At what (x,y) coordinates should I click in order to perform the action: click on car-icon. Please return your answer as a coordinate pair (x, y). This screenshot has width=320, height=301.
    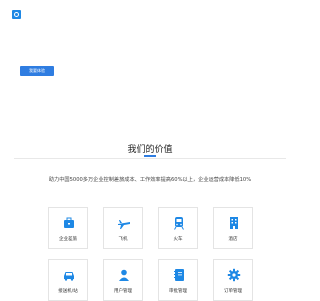
    Looking at the image, I should click on (69, 276).